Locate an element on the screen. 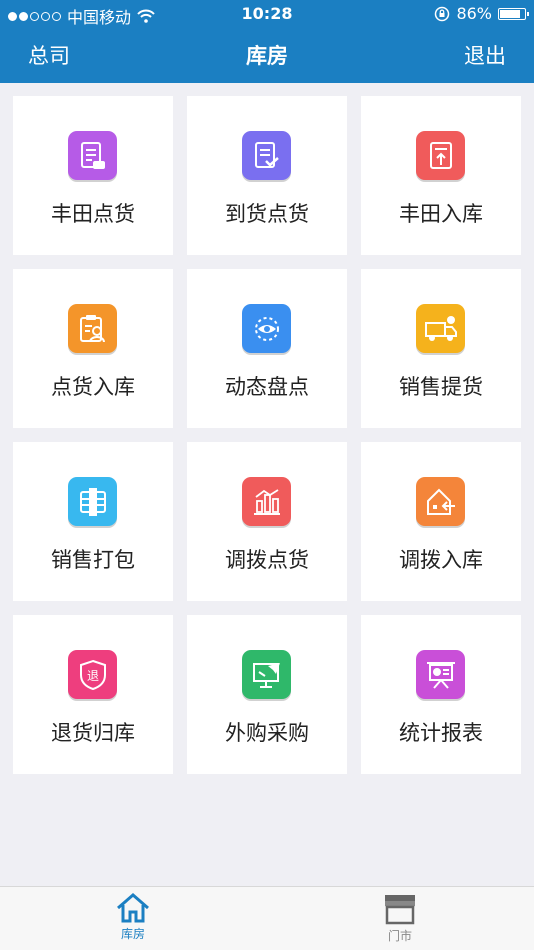 Image resolution: width=534 pixels, height=950 pixels. tab-store: 门市 is located at coordinates (400, 918).